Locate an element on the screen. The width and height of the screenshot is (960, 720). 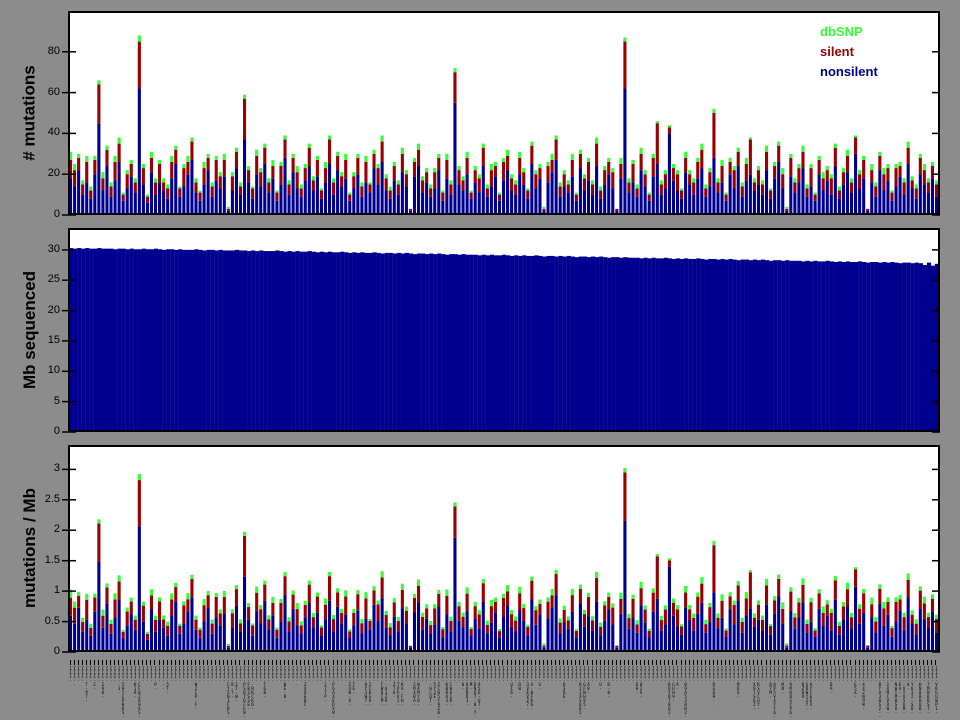
sample-label: III-VKGUWP1-G67GX is located at coordinates (935, 690).